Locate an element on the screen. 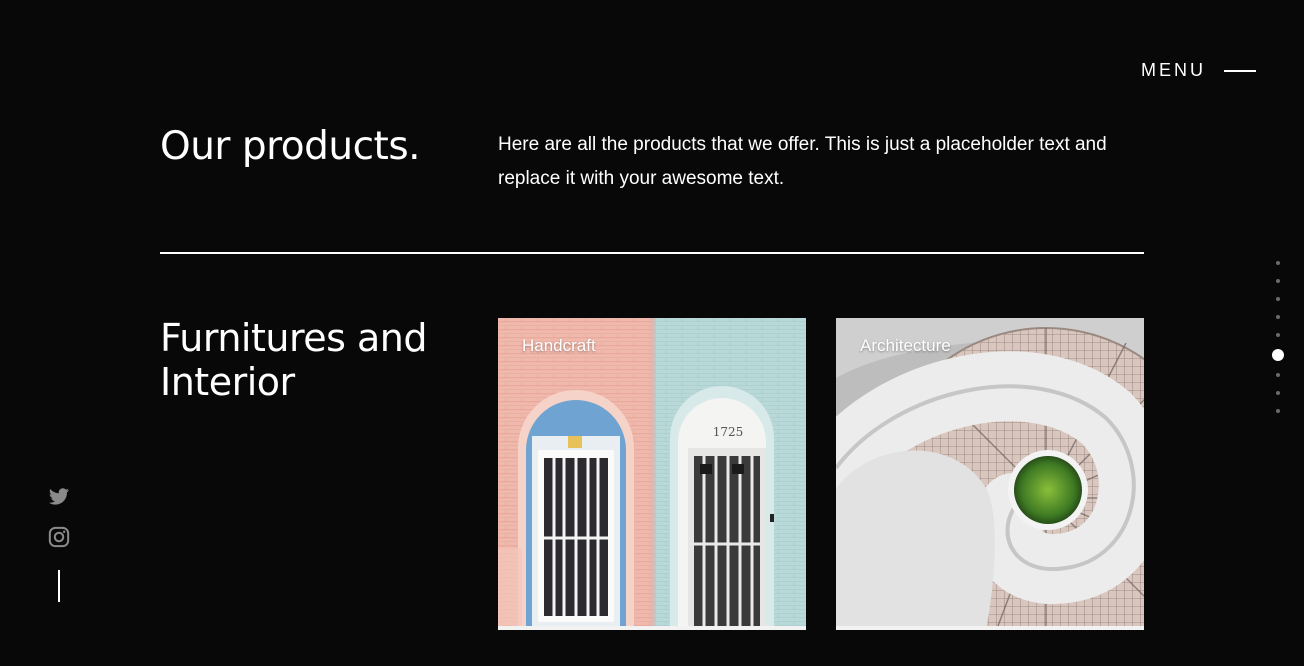 The image size is (1304, 666). section-pagination is located at coordinates (1278, 337).